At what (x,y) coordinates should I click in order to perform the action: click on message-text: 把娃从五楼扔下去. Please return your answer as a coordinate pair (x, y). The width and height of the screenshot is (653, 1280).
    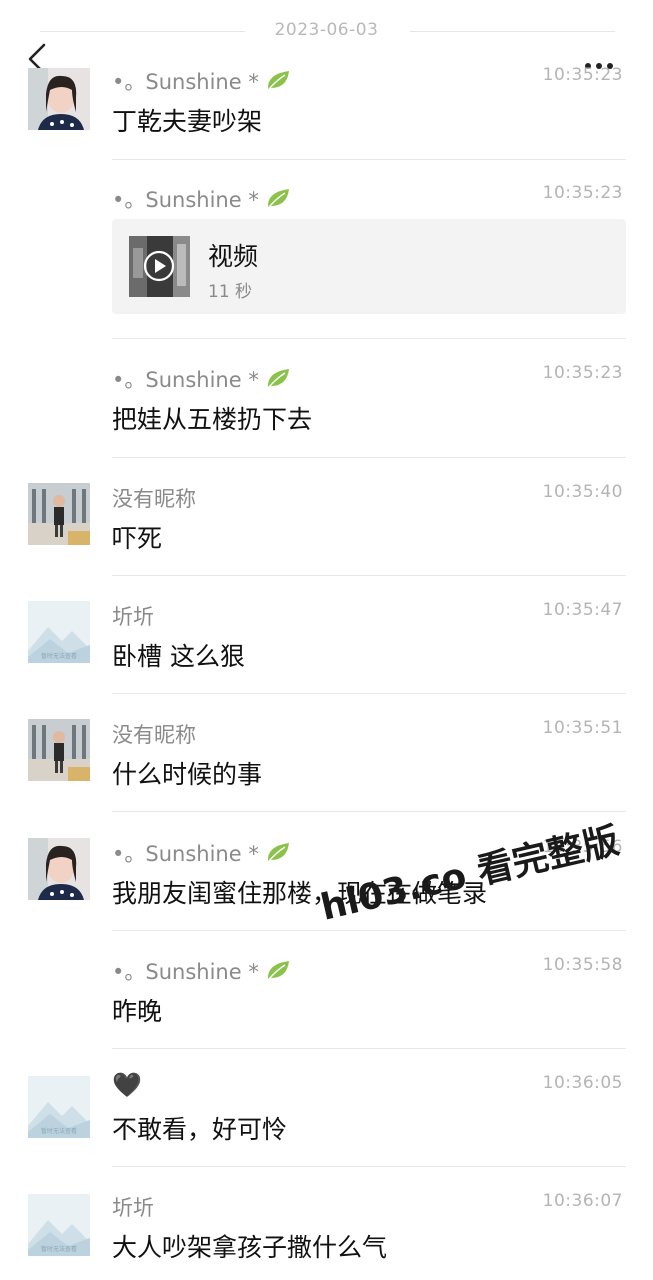
    Looking at the image, I should click on (212, 419).